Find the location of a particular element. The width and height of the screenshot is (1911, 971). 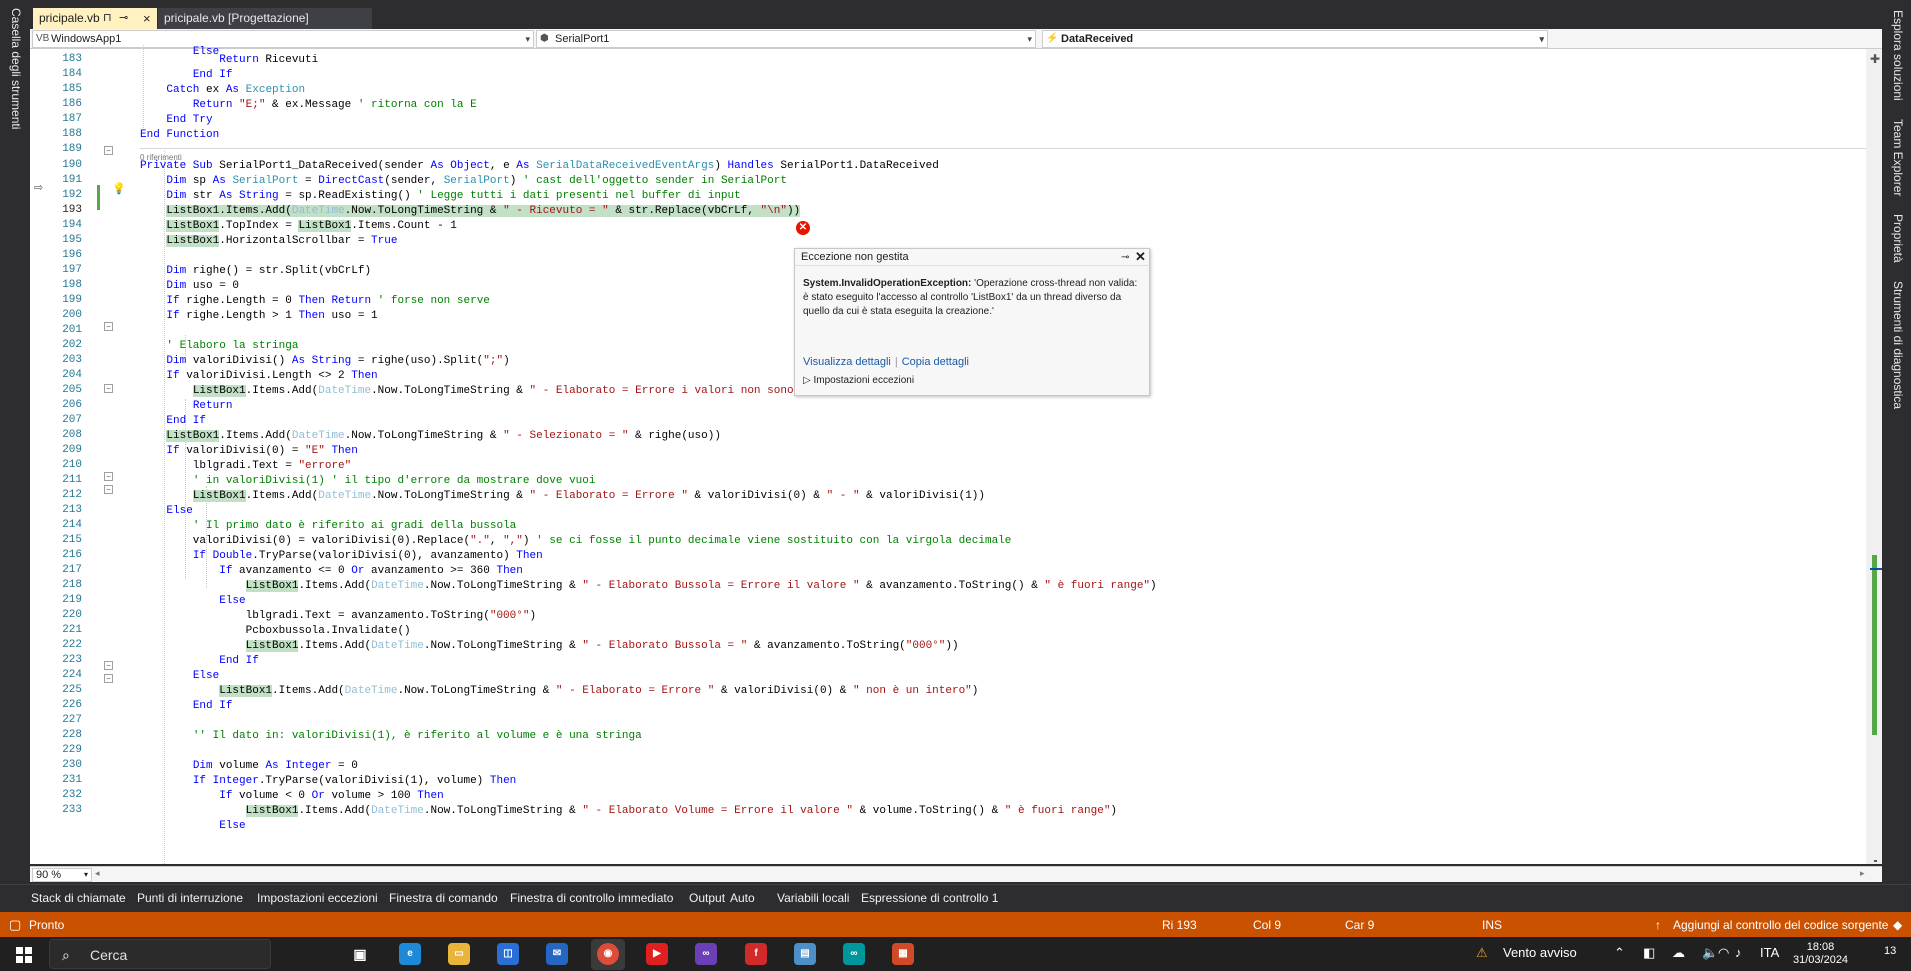

line-number: 225 is located at coordinates (72, 690).